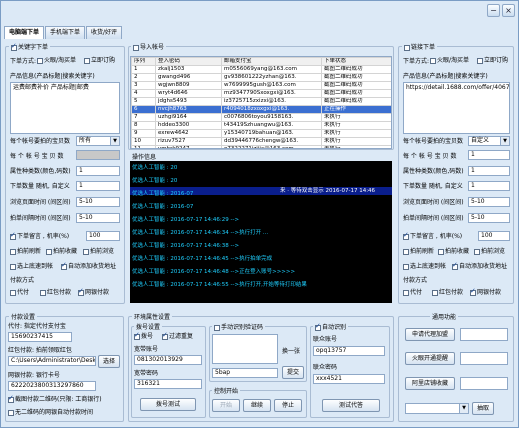 This screenshot has width=519, height=428. I want to click on r-pay-redpack: 红包付款, so click(447, 293).